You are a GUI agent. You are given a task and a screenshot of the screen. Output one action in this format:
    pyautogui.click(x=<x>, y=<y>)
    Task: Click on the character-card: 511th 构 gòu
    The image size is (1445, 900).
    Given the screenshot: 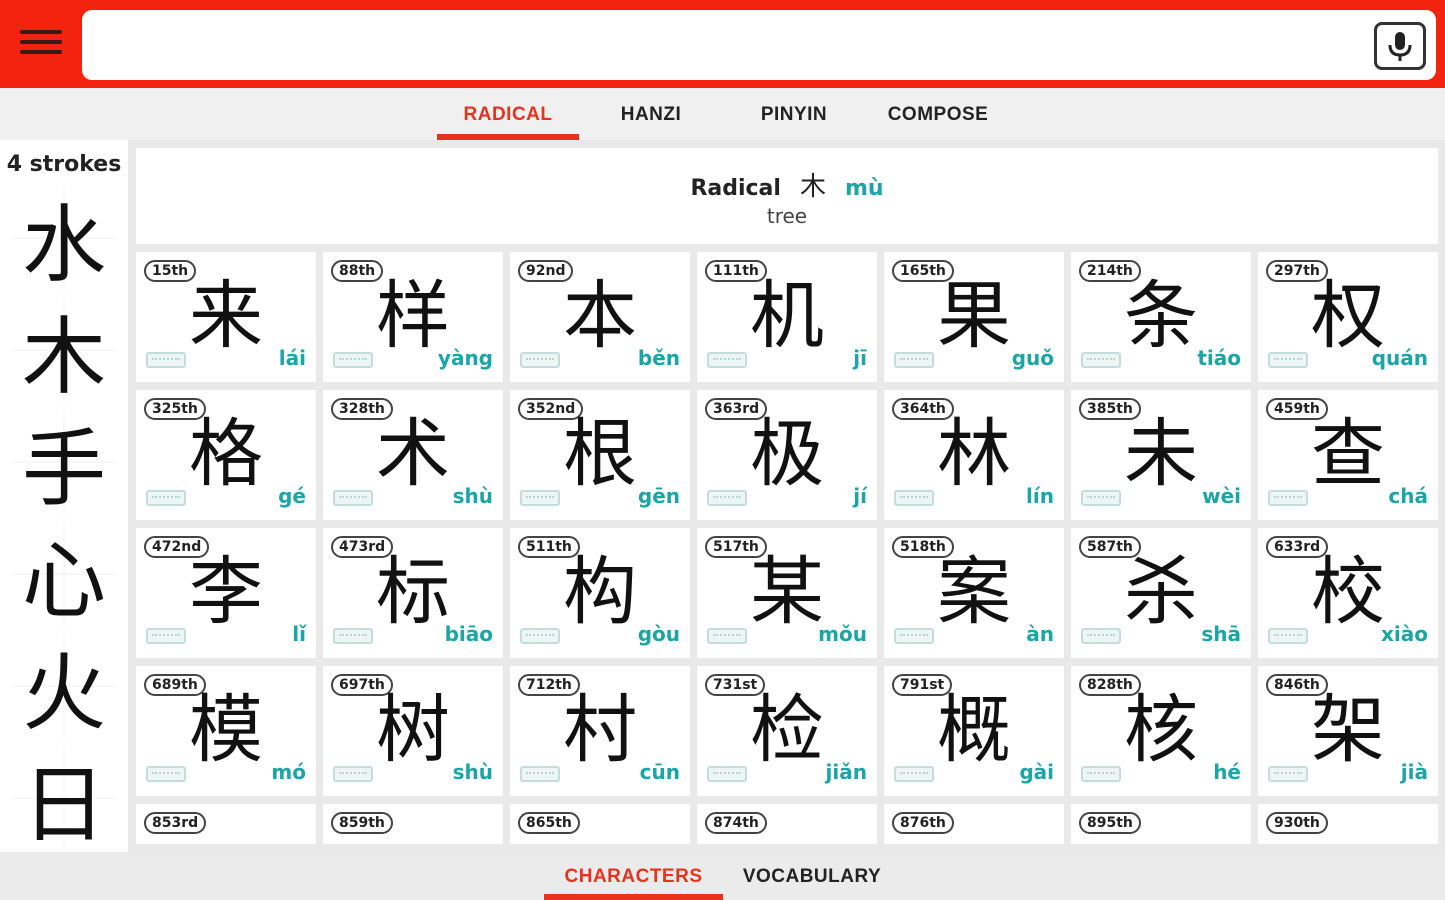 What is the action you would take?
    pyautogui.click(x=600, y=593)
    